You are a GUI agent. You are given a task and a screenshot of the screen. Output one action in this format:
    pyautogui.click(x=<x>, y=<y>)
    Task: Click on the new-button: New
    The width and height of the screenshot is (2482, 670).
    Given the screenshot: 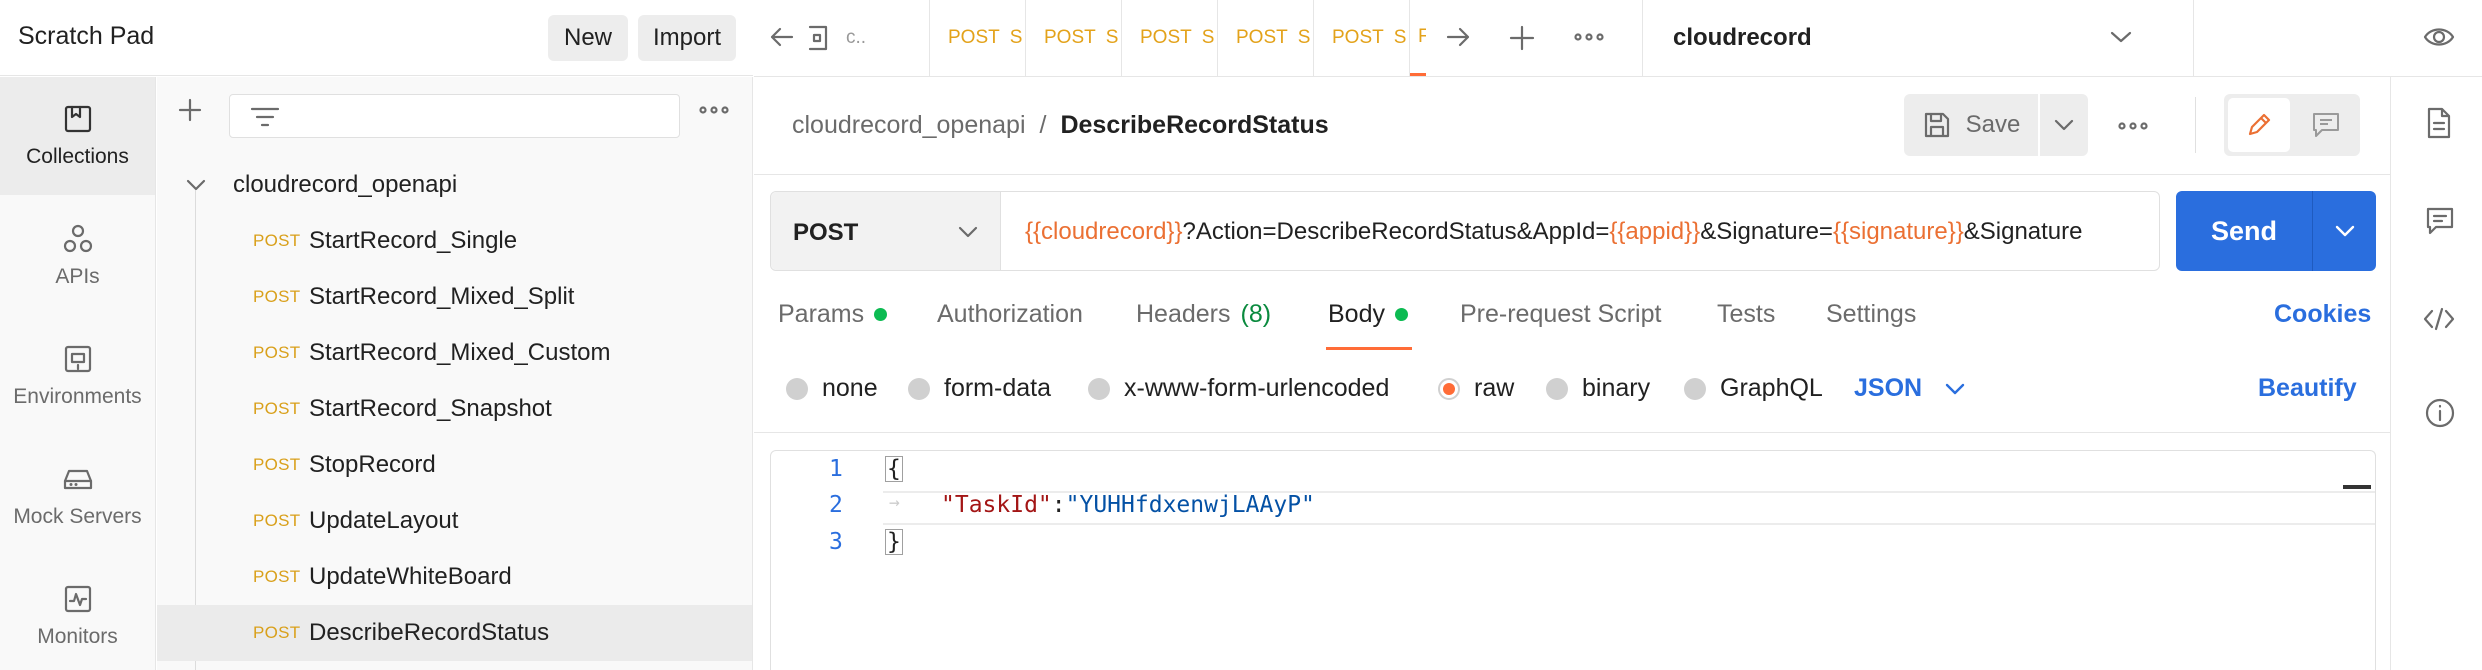 What is the action you would take?
    pyautogui.click(x=588, y=38)
    